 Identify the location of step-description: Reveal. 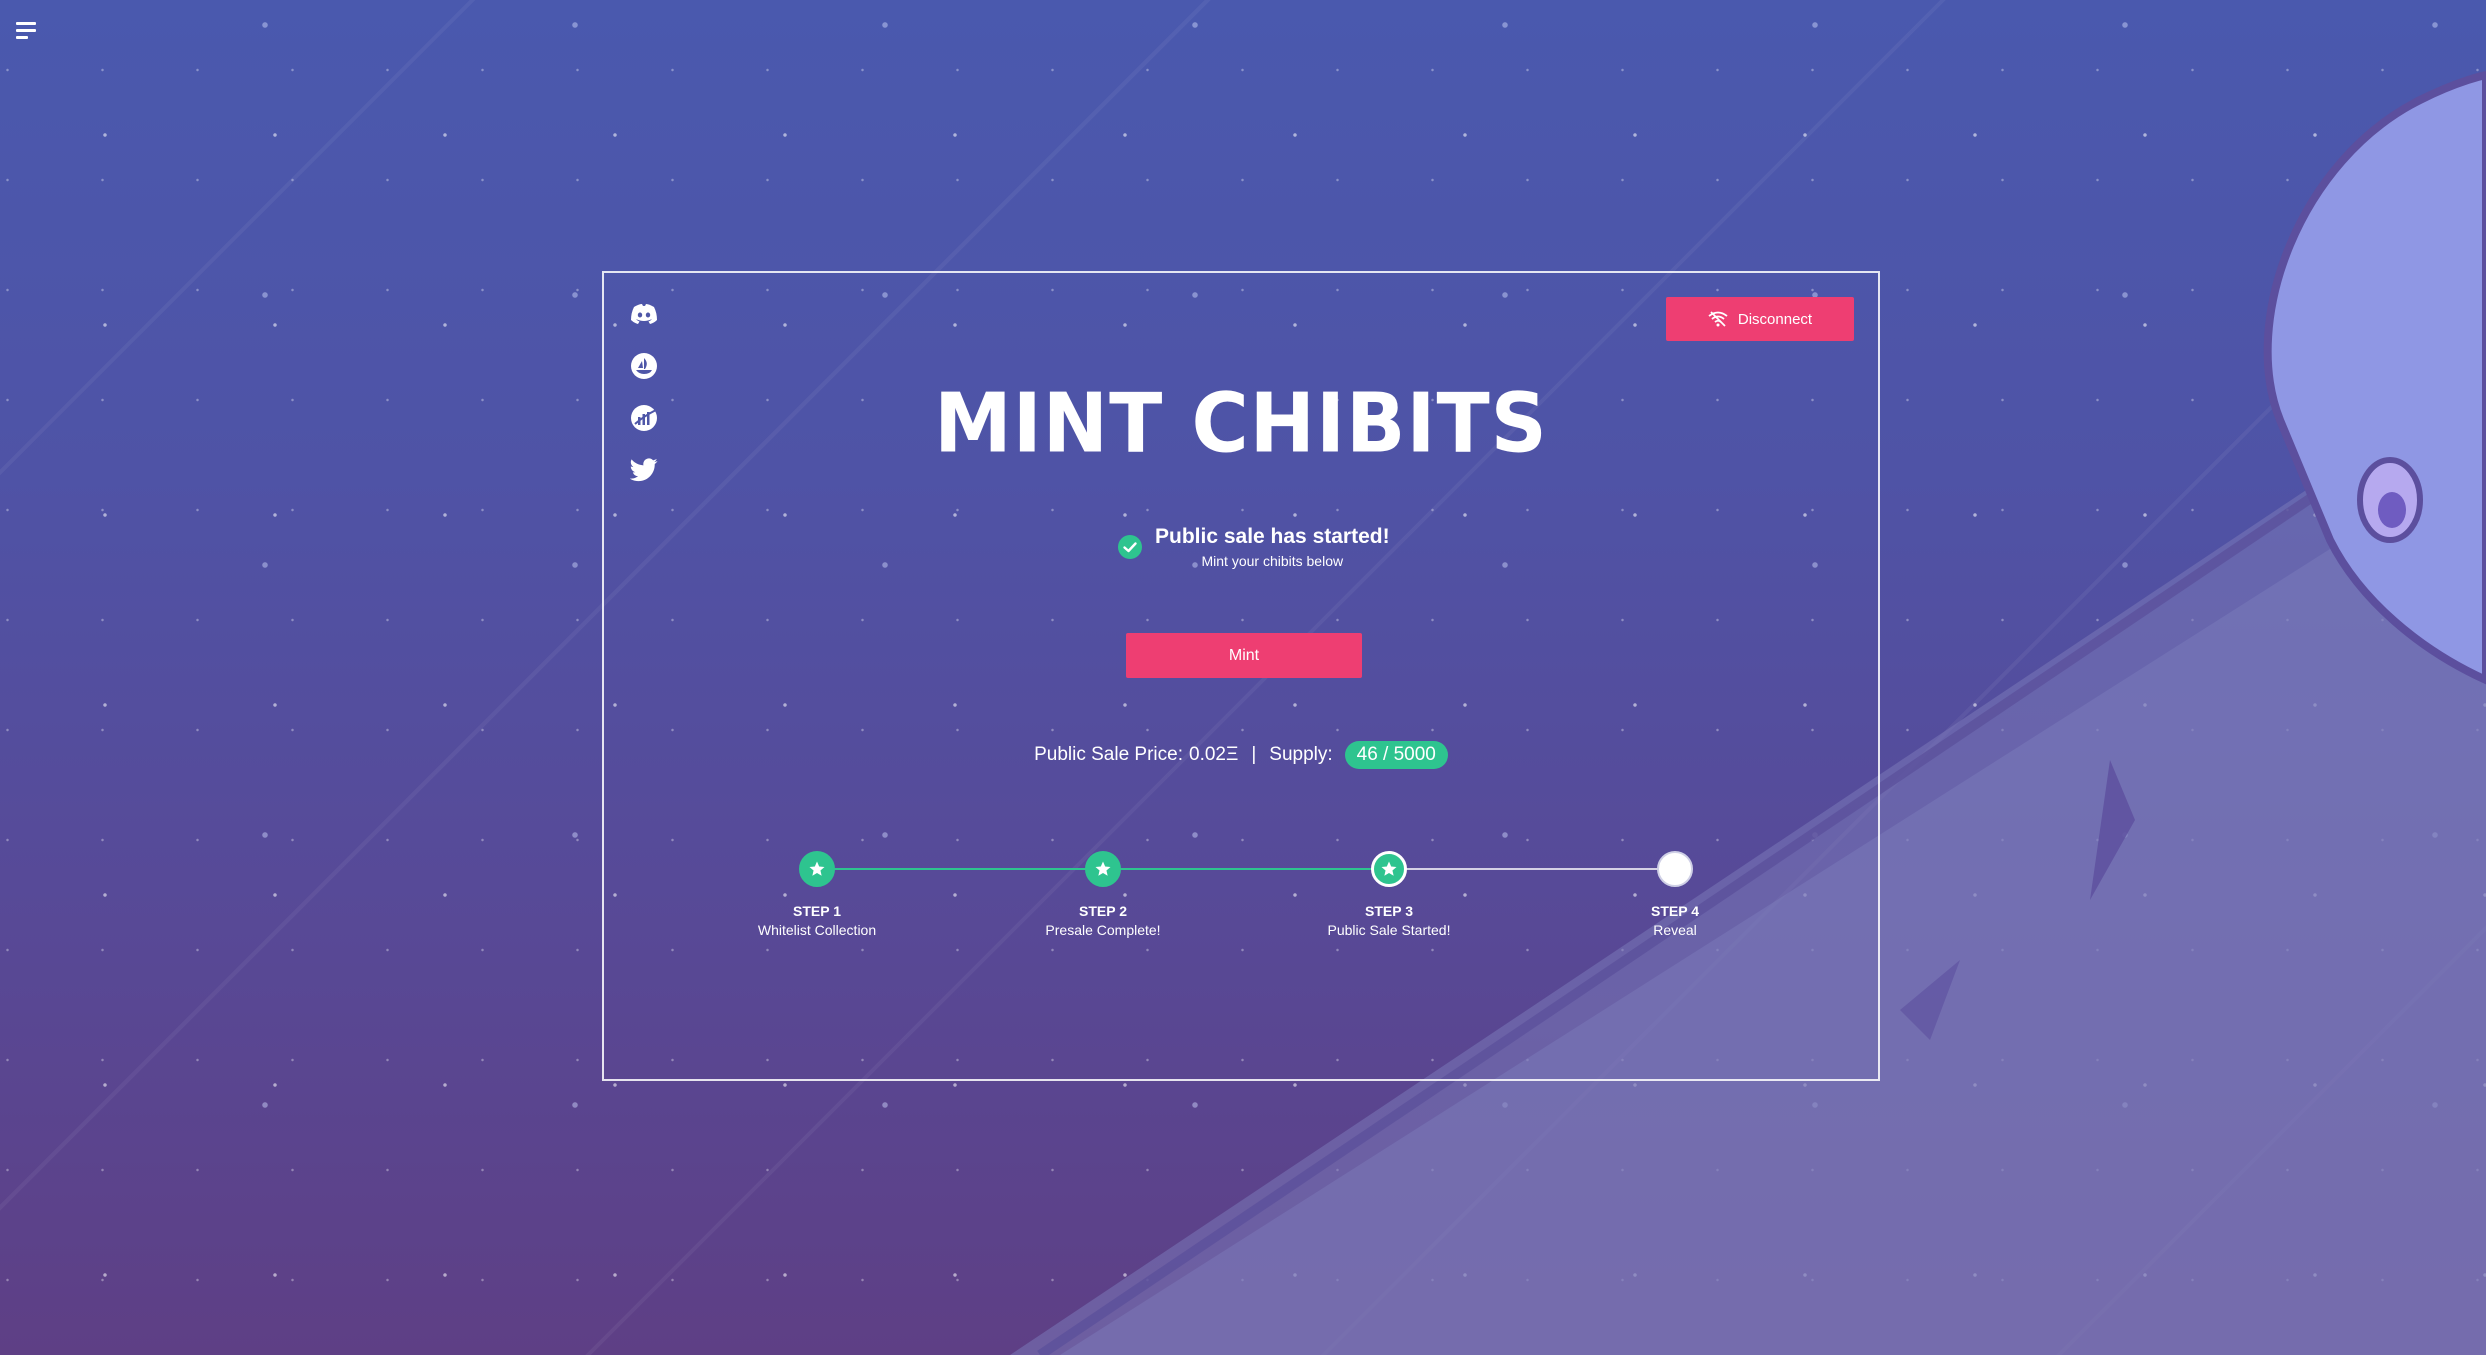
(1675, 930).